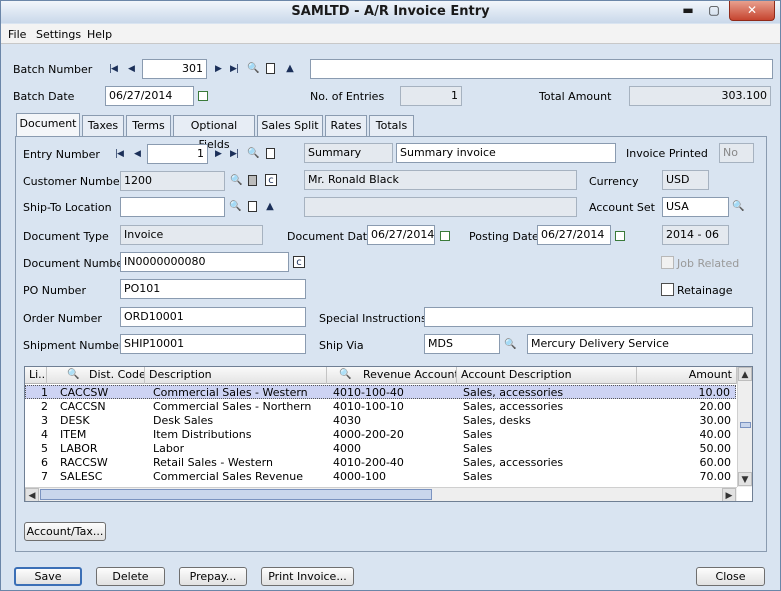 Image resolution: width=781 pixels, height=591 pixels. What do you see at coordinates (462, 344) in the screenshot?
I see `ship-via-input: MDS` at bounding box center [462, 344].